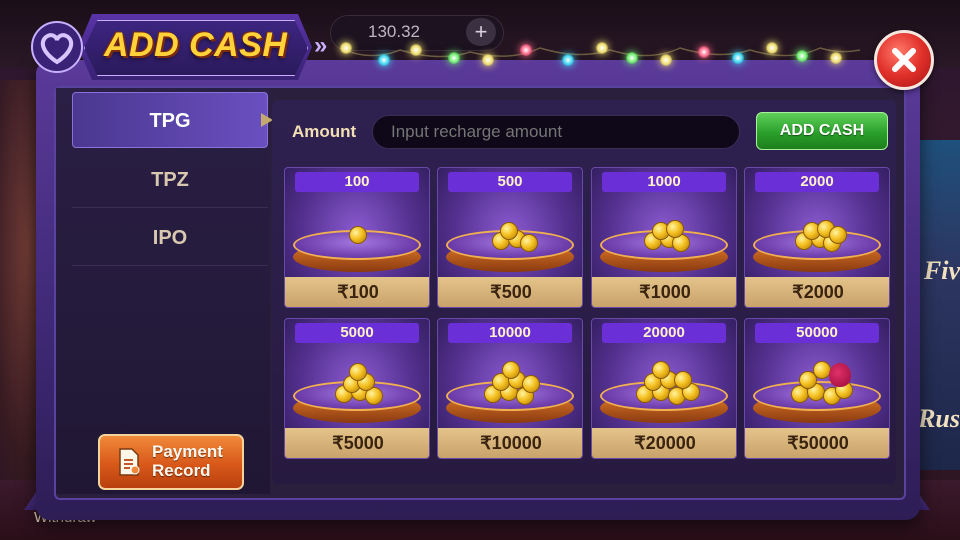  I want to click on package-amount-tag: 10000, so click(510, 333).